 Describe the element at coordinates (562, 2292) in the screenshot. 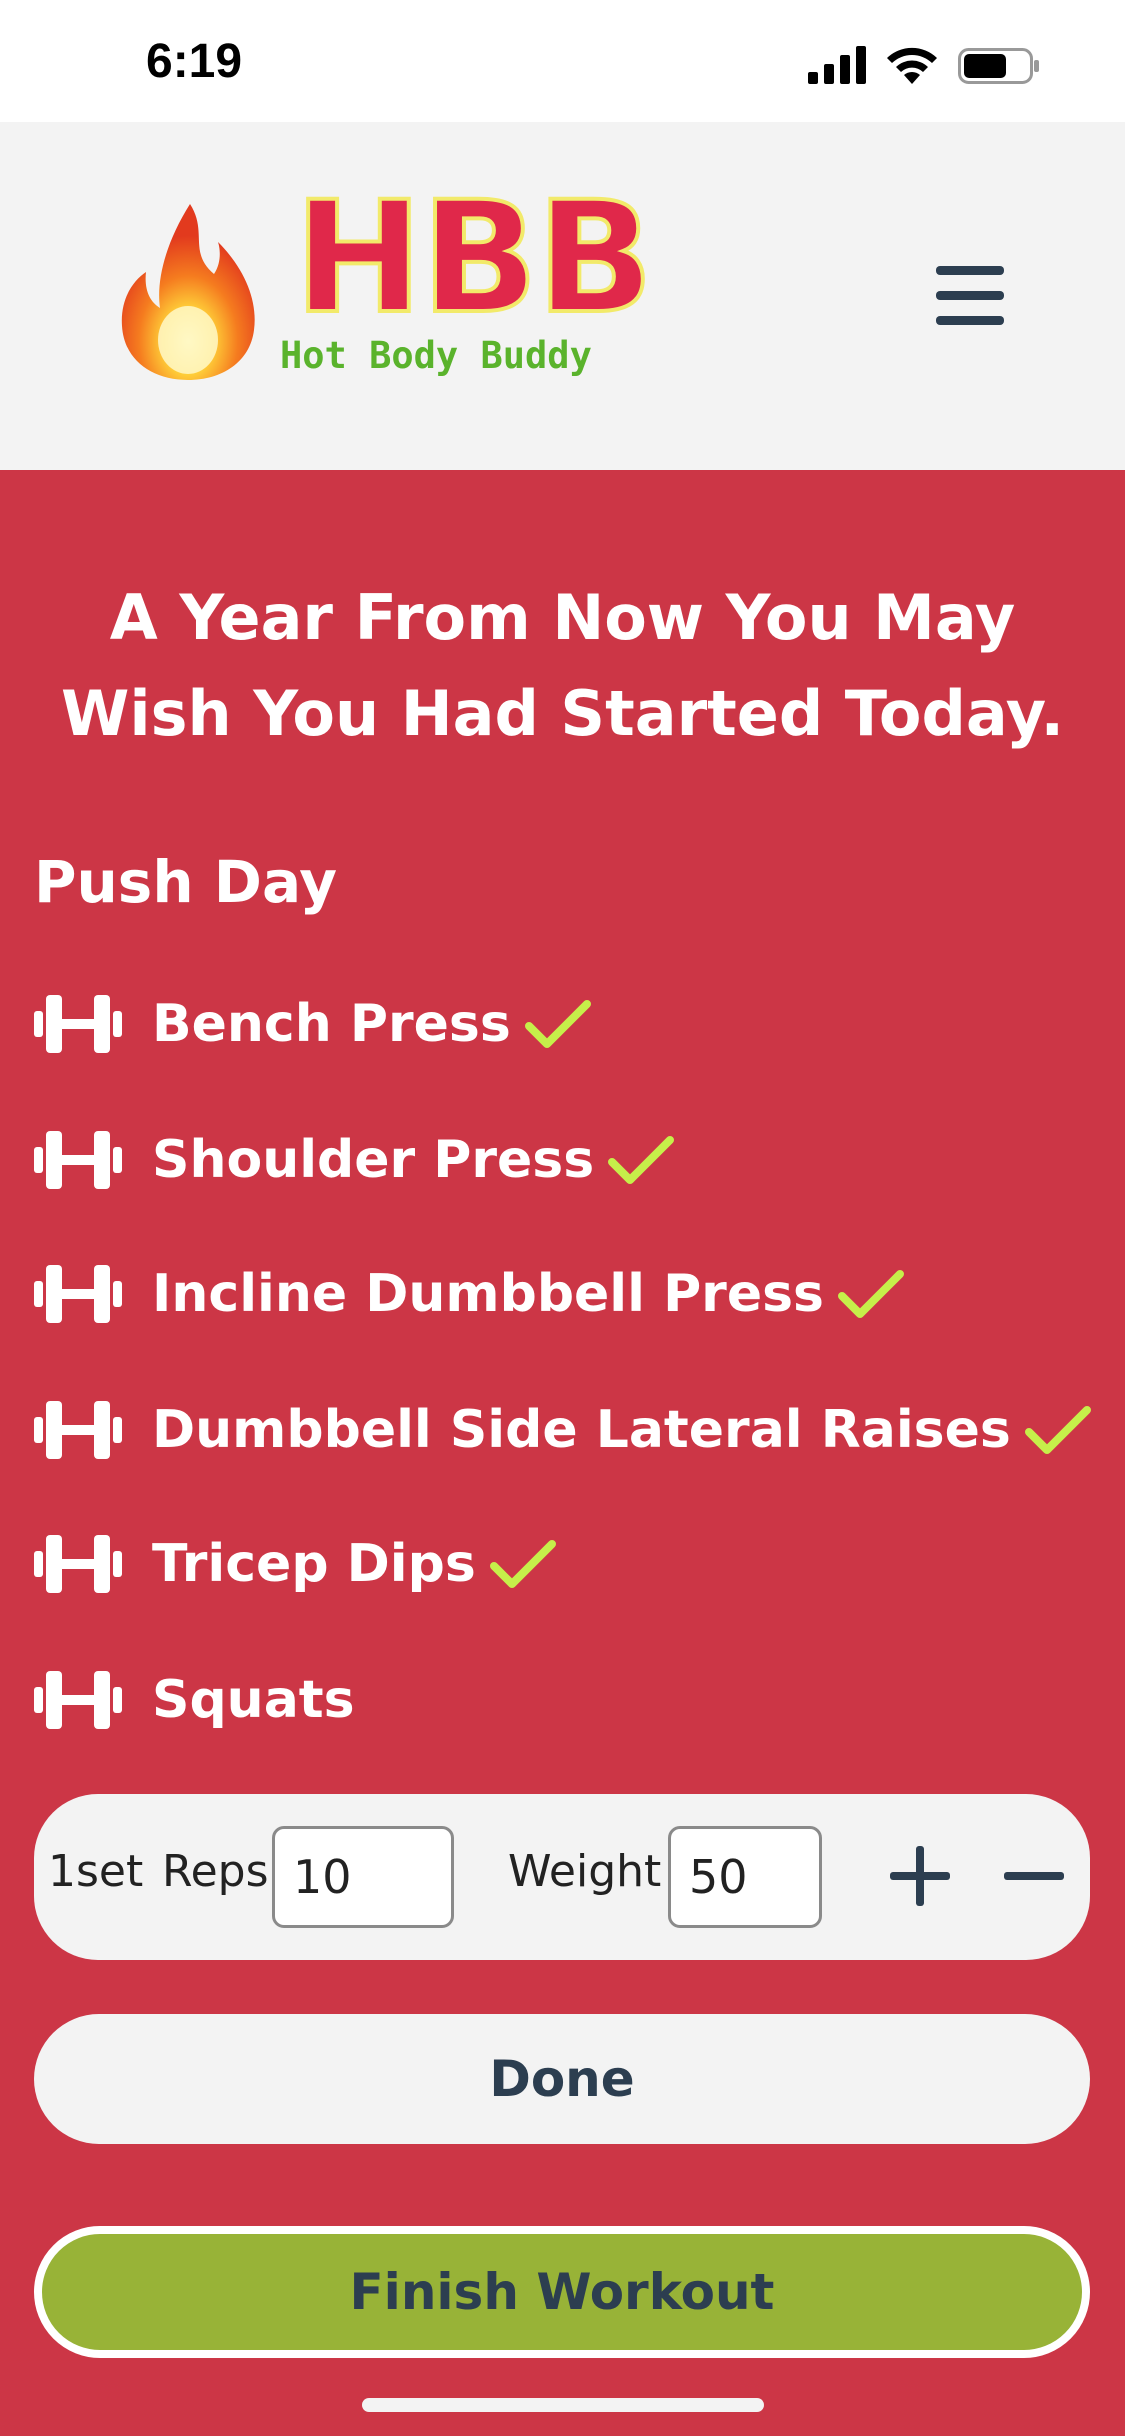

I see `finish-workout-button: Finish Workout` at that location.